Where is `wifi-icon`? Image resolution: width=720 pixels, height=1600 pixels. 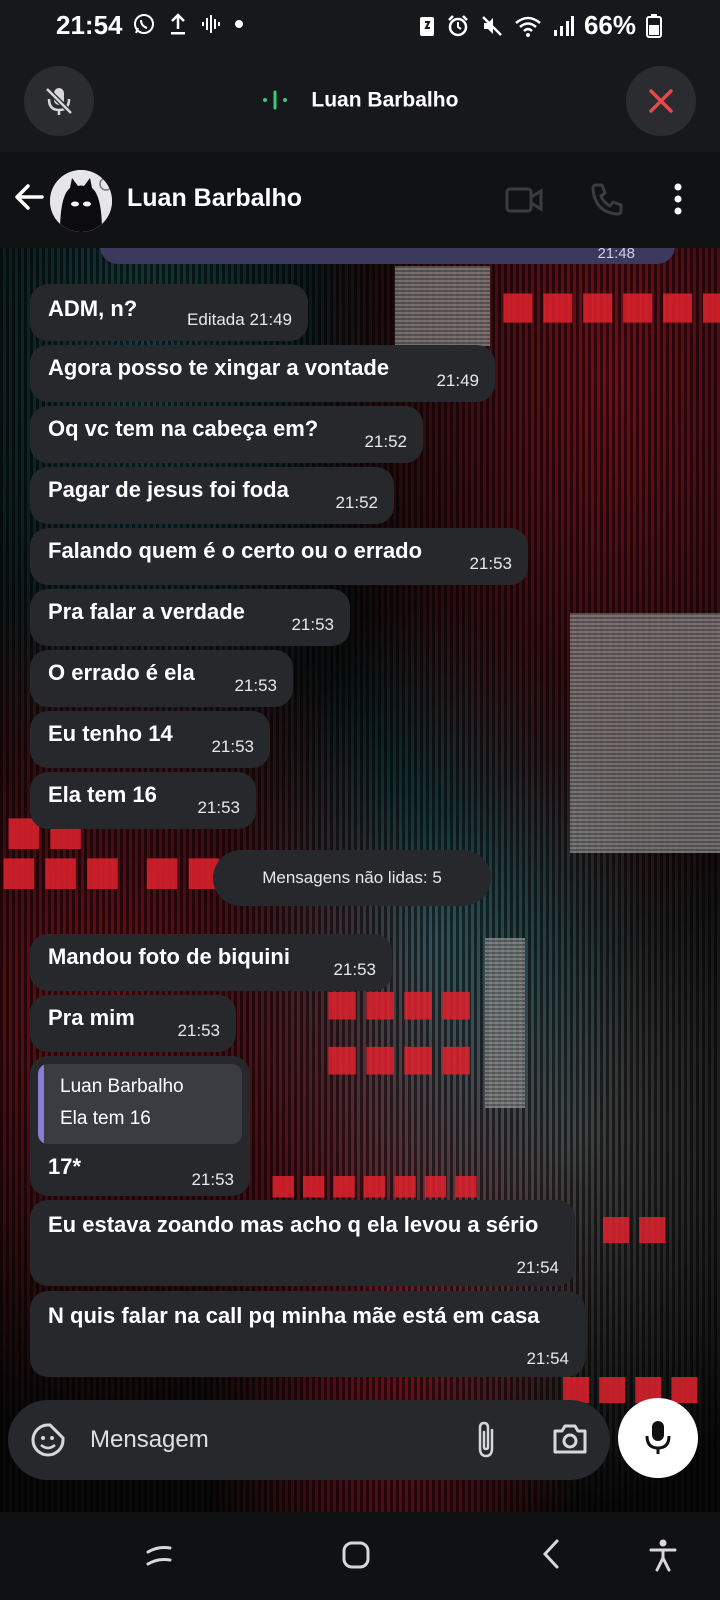 wifi-icon is located at coordinates (528, 26).